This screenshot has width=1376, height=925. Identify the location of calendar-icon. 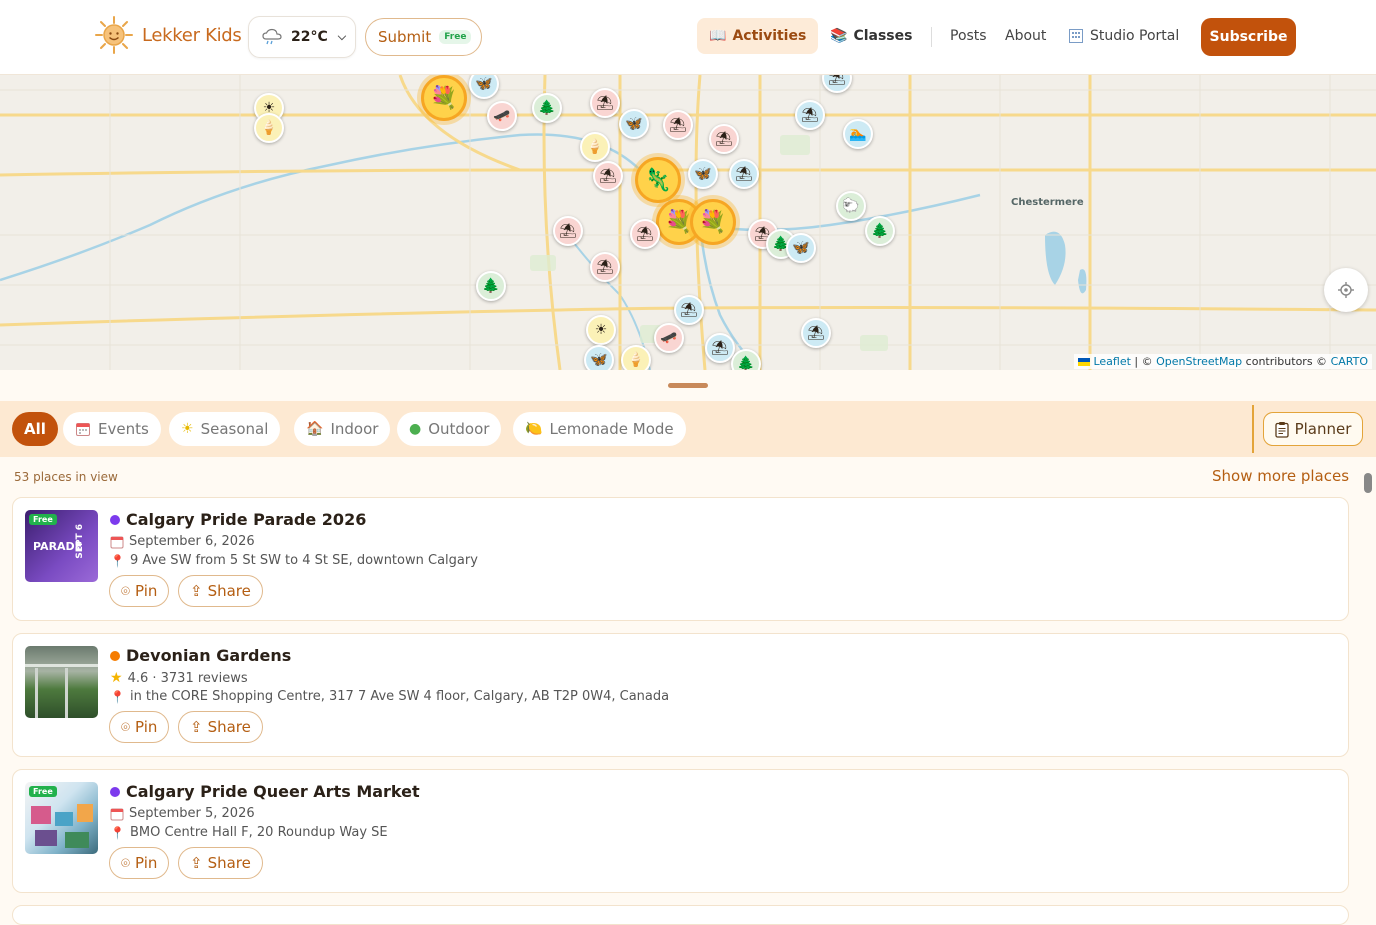
(117, 814).